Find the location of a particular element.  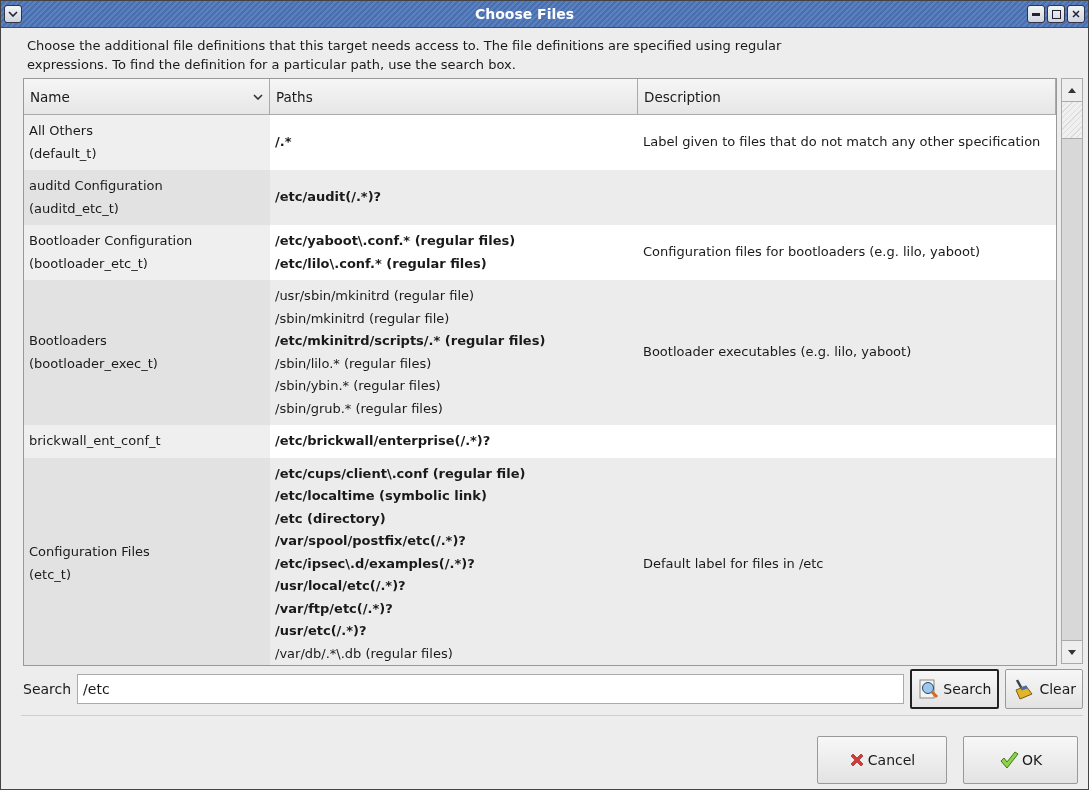

maximize-button is located at coordinates (1056, 14).